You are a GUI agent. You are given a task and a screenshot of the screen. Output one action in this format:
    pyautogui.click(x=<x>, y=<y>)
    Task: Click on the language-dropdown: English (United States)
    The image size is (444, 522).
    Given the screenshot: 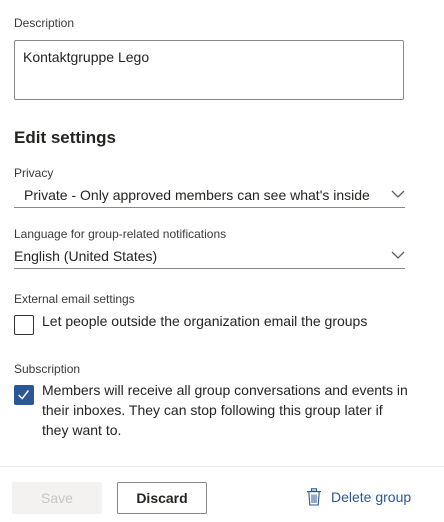 What is the action you would take?
    pyautogui.click(x=209, y=258)
    